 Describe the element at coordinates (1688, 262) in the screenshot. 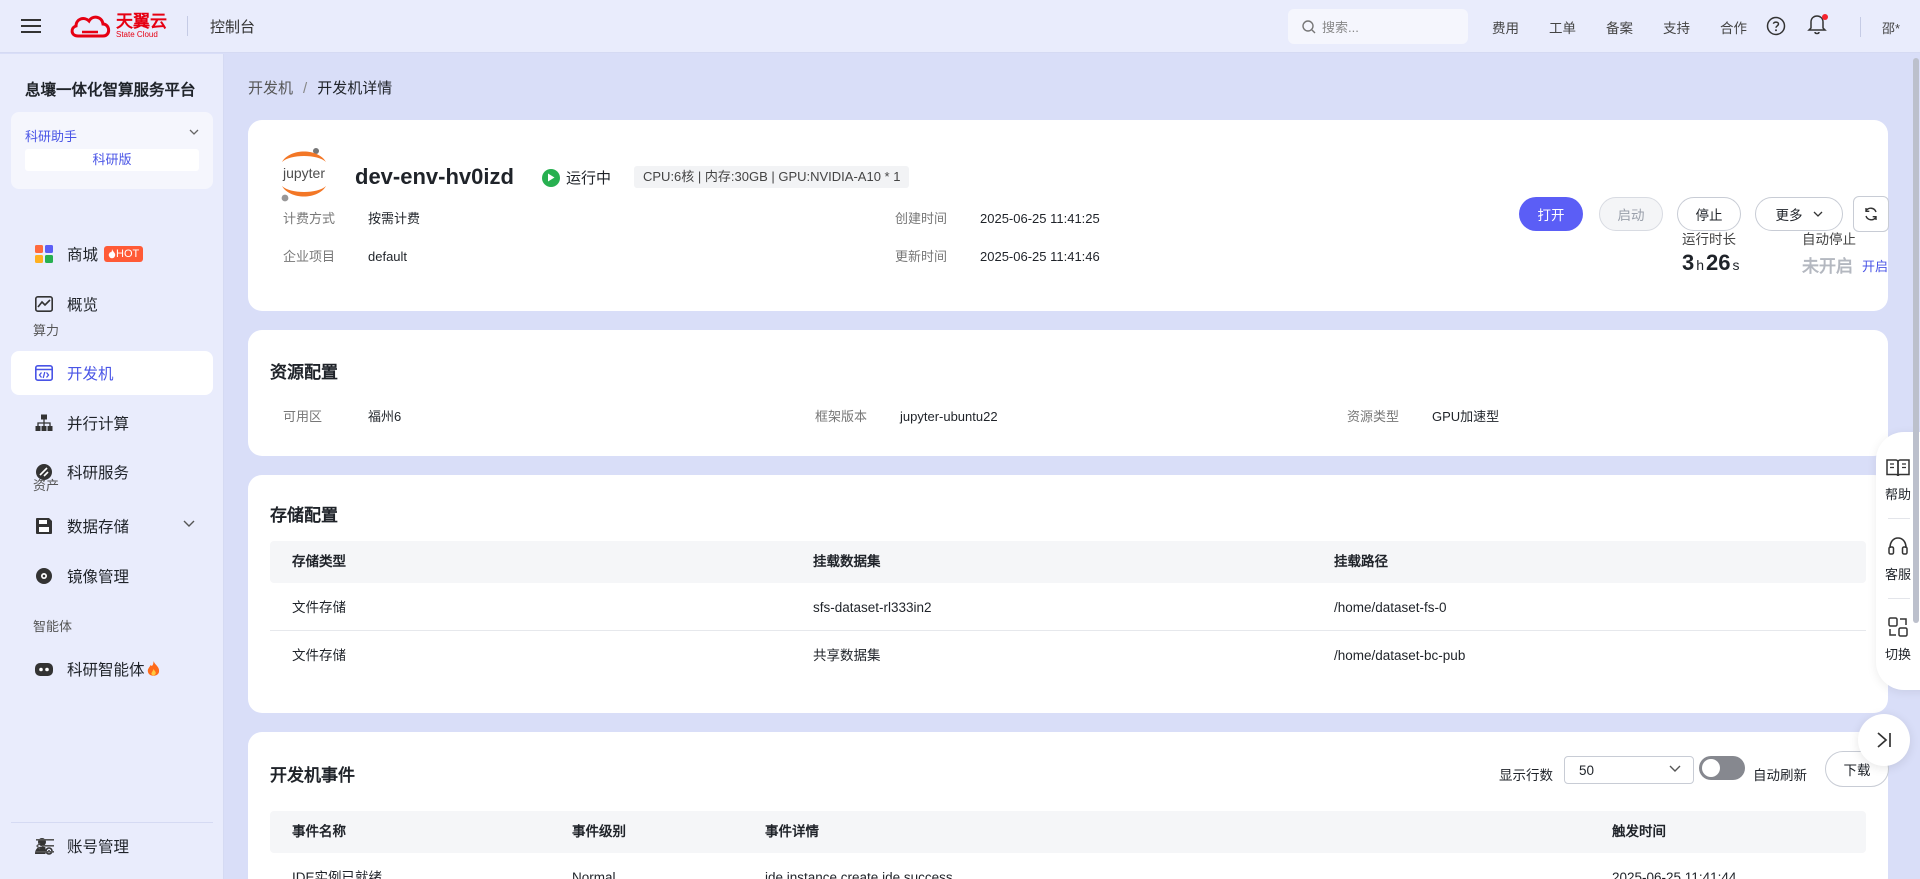

I see `runtime-hours: 3` at that location.